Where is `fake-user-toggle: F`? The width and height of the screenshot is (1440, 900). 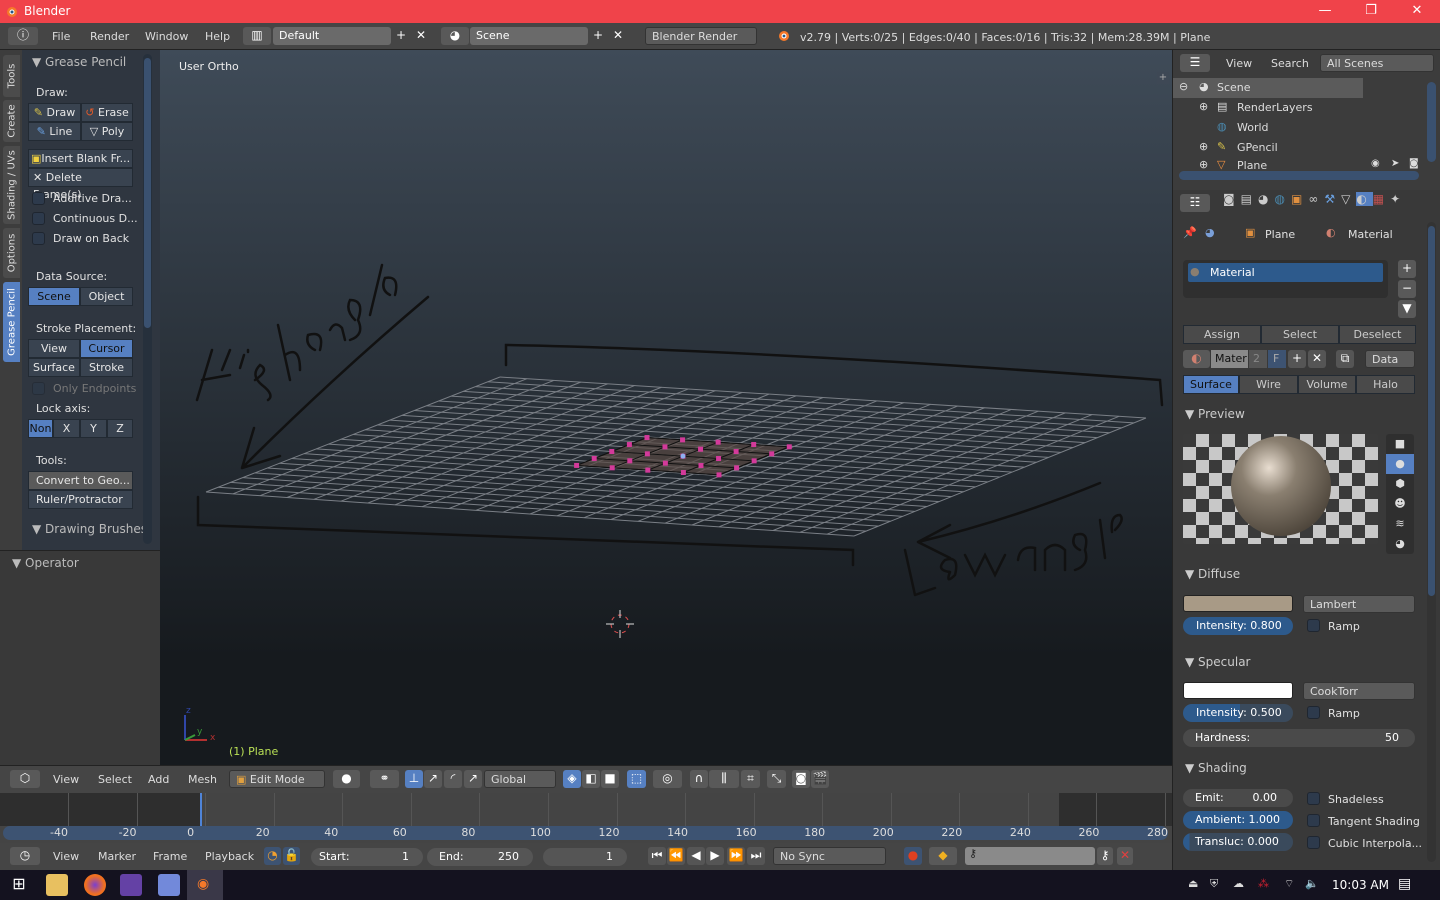 fake-user-toggle: F is located at coordinates (1277, 359).